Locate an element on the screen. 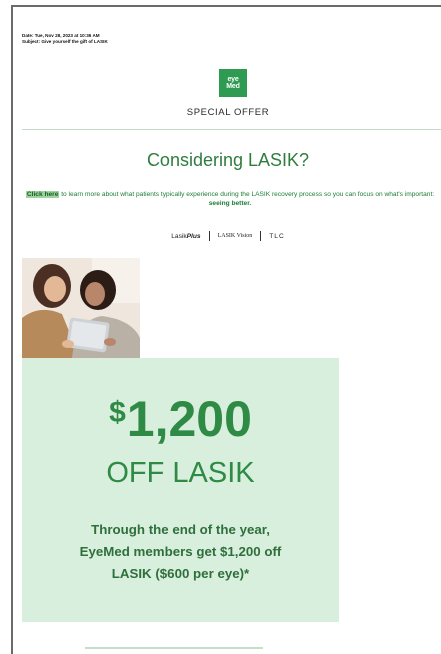  lasikplus-logo: LasikPlus is located at coordinates (185, 236).